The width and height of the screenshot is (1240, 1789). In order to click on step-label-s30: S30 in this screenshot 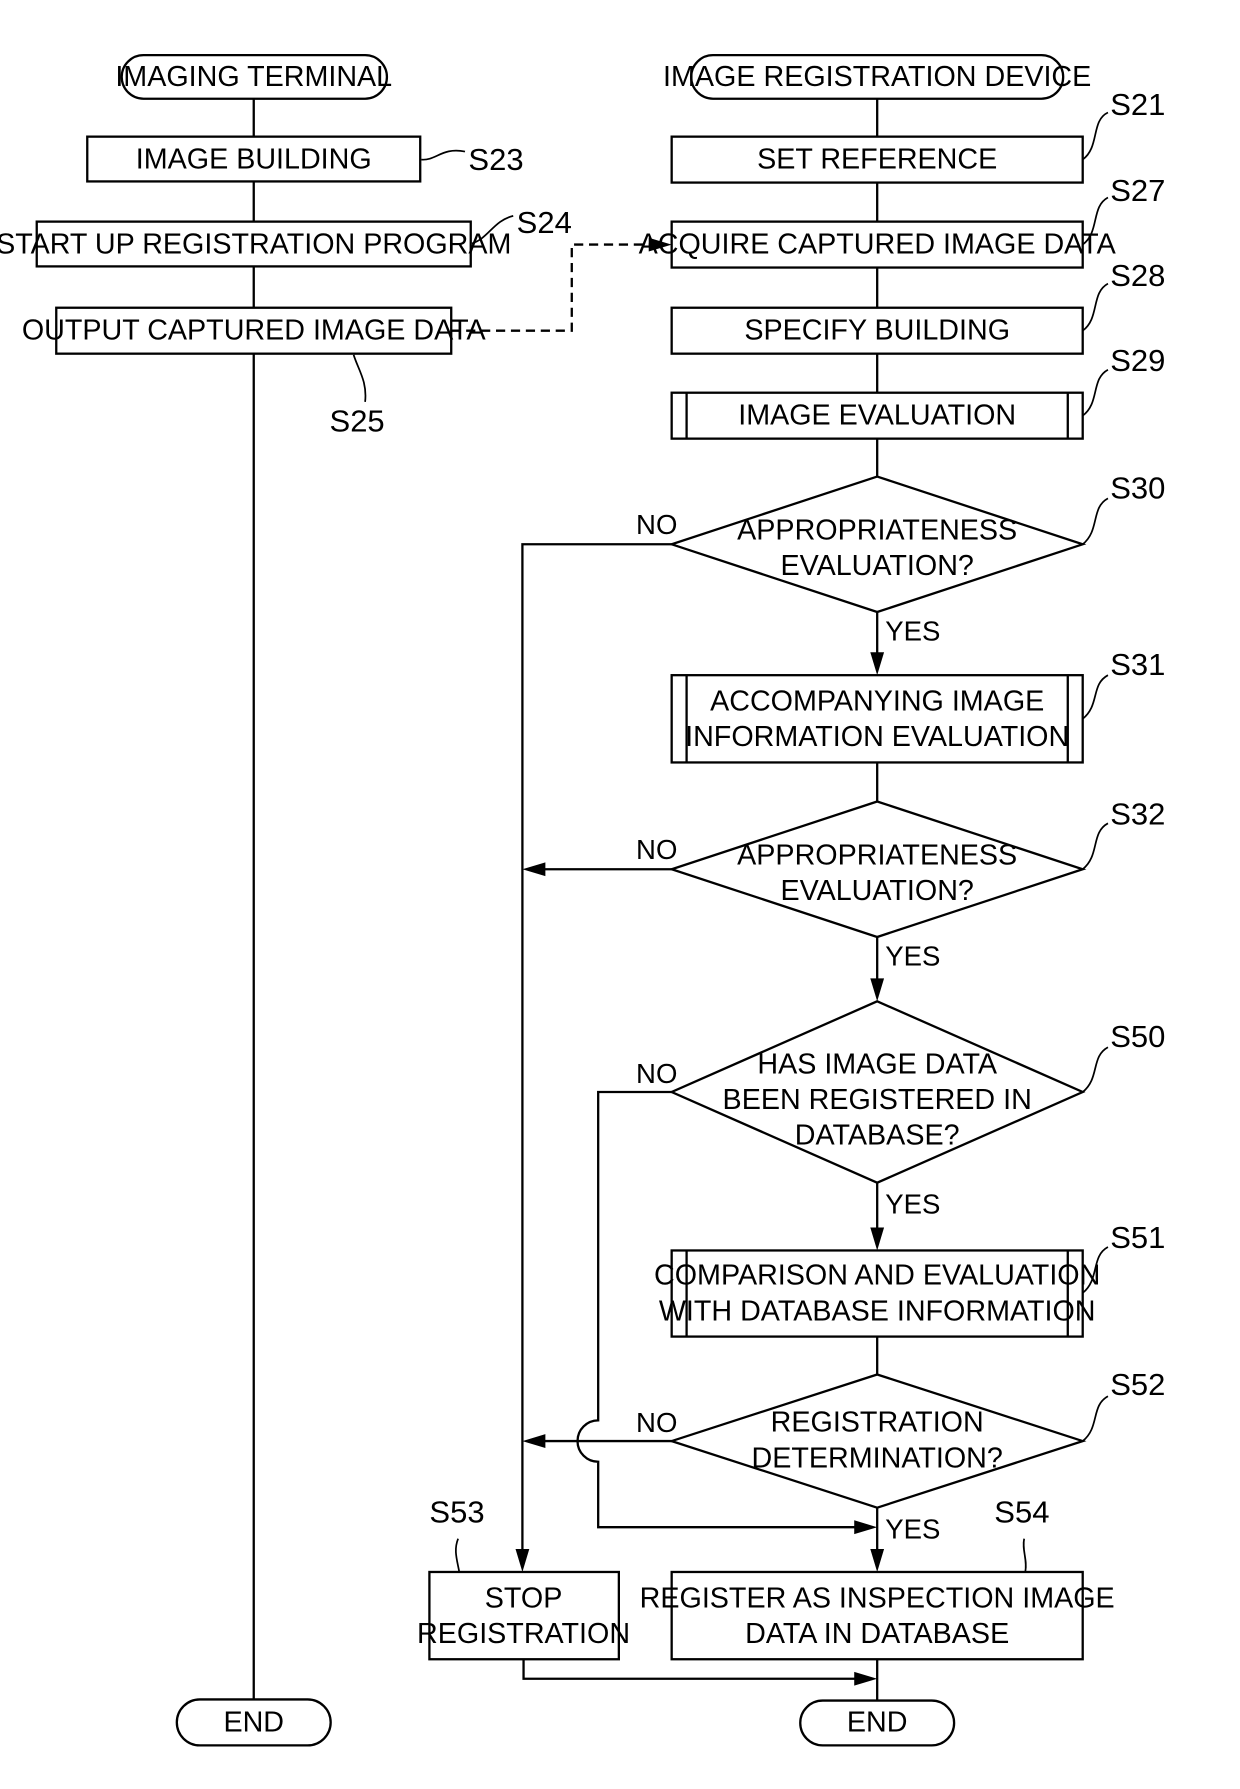, I will do `click(1137, 487)`.